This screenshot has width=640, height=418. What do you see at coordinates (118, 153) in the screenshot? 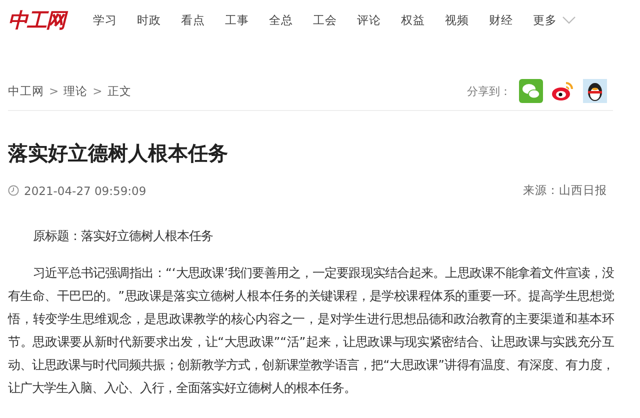
I see `article-title: 落实好立德树人根本任务` at bounding box center [118, 153].